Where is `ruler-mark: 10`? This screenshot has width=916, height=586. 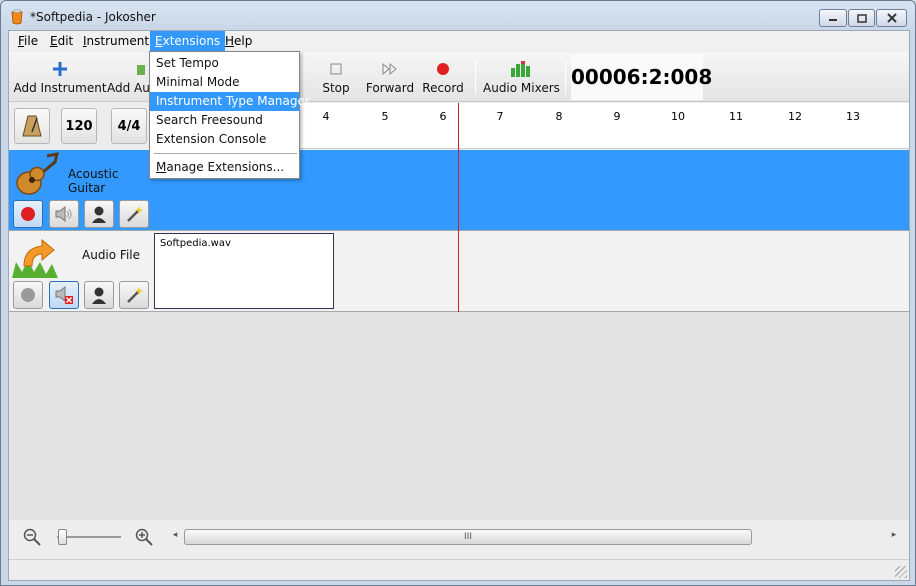 ruler-mark: 10 is located at coordinates (678, 116).